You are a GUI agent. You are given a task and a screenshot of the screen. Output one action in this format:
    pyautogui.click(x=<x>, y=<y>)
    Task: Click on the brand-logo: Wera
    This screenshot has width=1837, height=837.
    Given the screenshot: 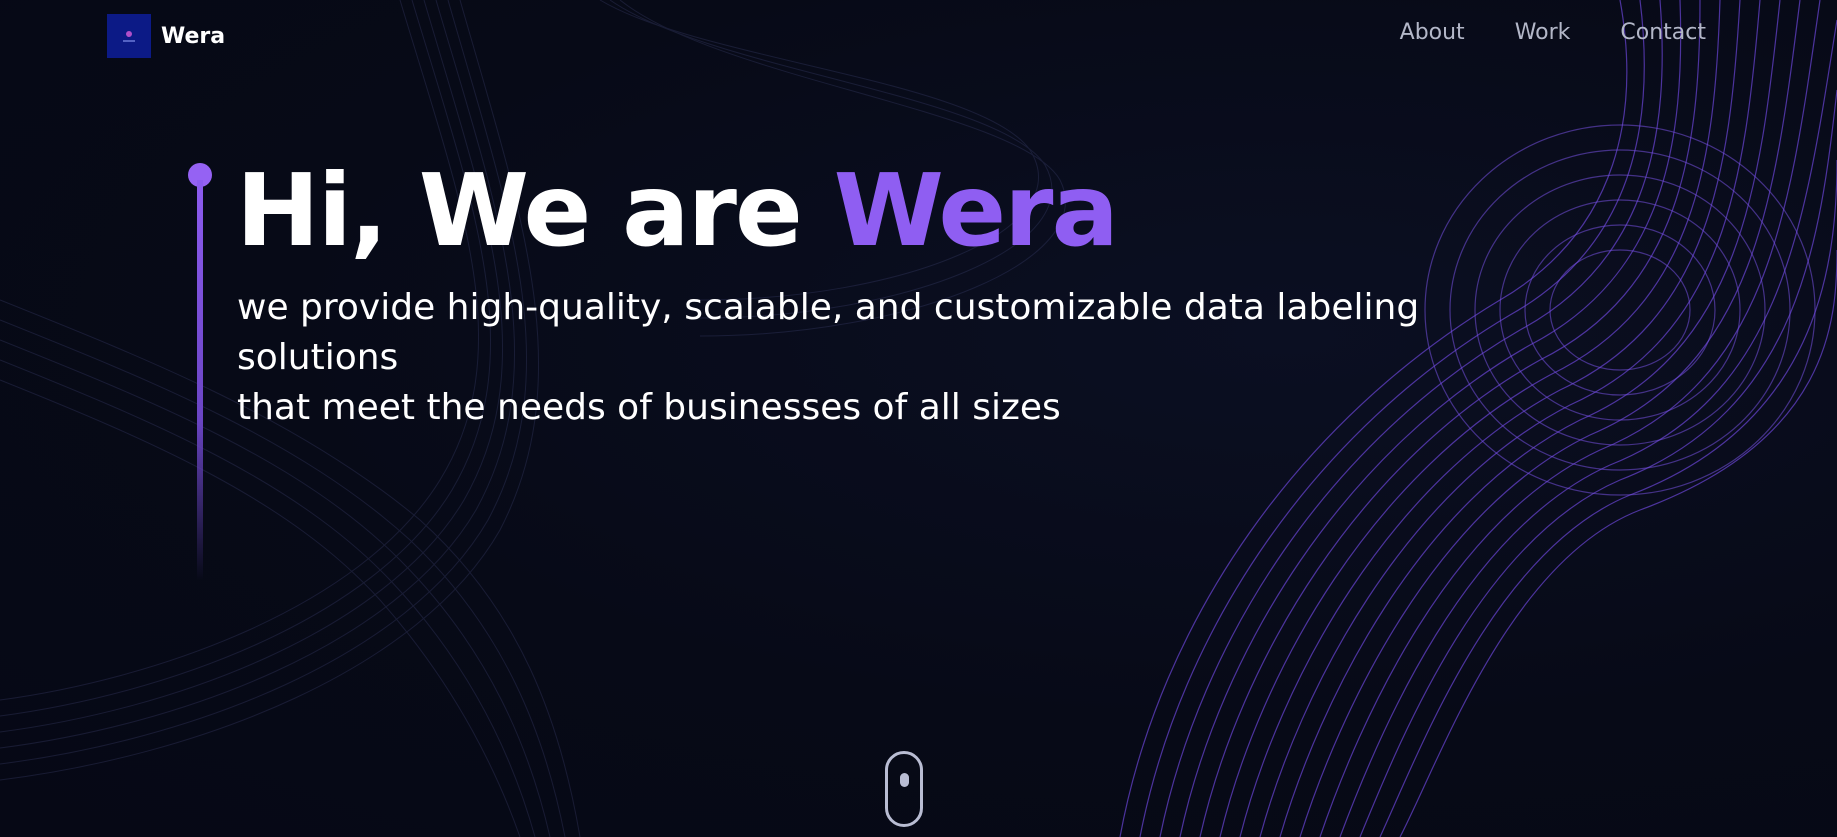 What is the action you would take?
    pyautogui.click(x=166, y=36)
    